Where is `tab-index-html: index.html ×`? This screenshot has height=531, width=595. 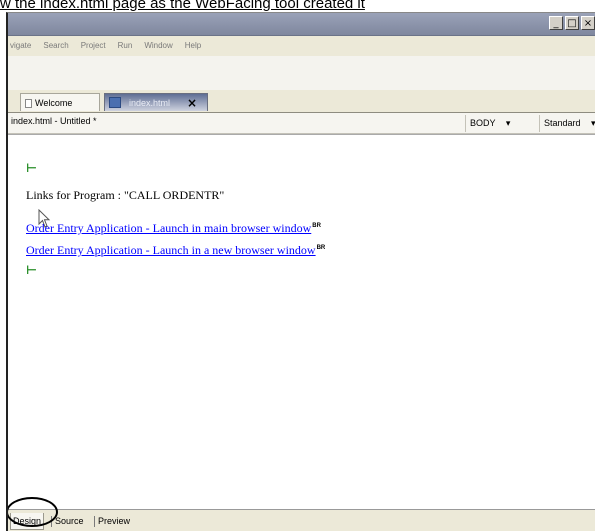 tab-index-html: index.html × is located at coordinates (156, 102).